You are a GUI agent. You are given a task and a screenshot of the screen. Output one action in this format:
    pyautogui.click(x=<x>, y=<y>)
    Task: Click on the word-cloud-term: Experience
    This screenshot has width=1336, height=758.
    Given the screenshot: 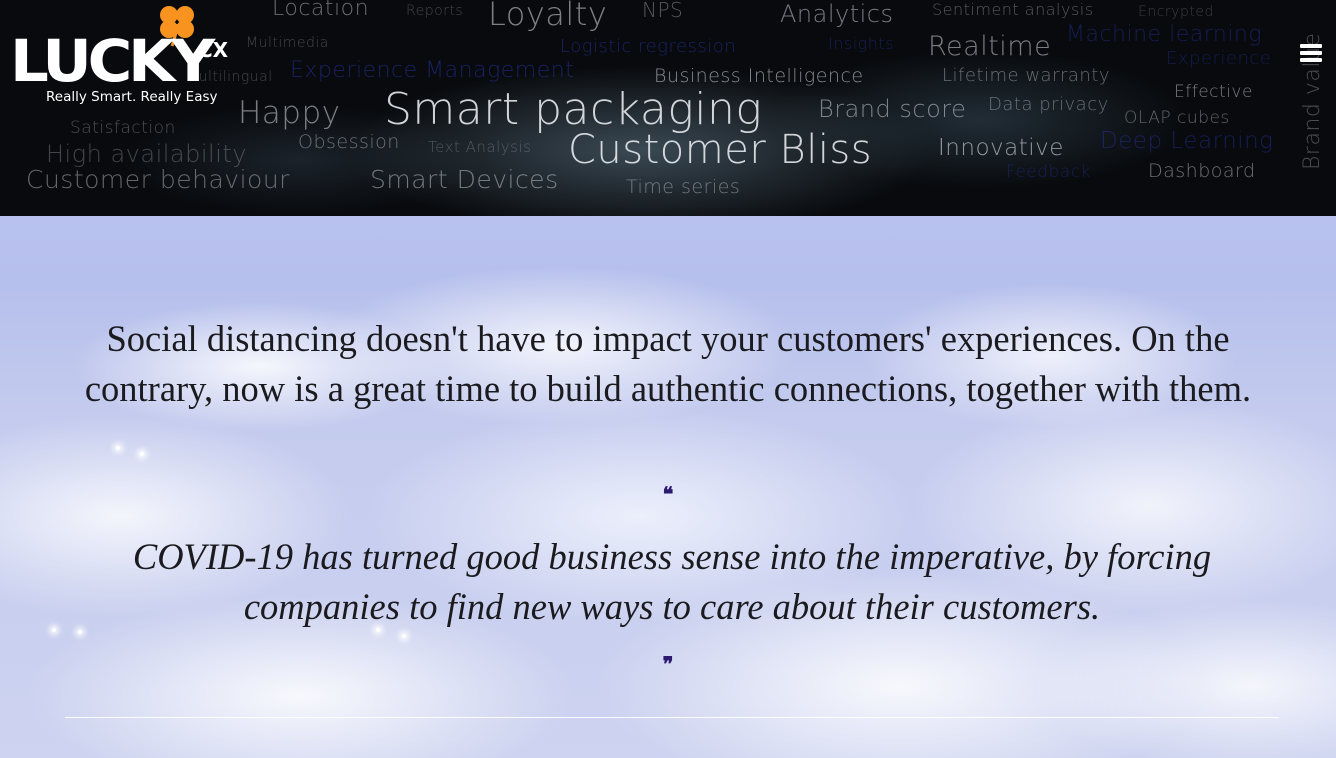 What is the action you would take?
    pyautogui.click(x=1219, y=58)
    